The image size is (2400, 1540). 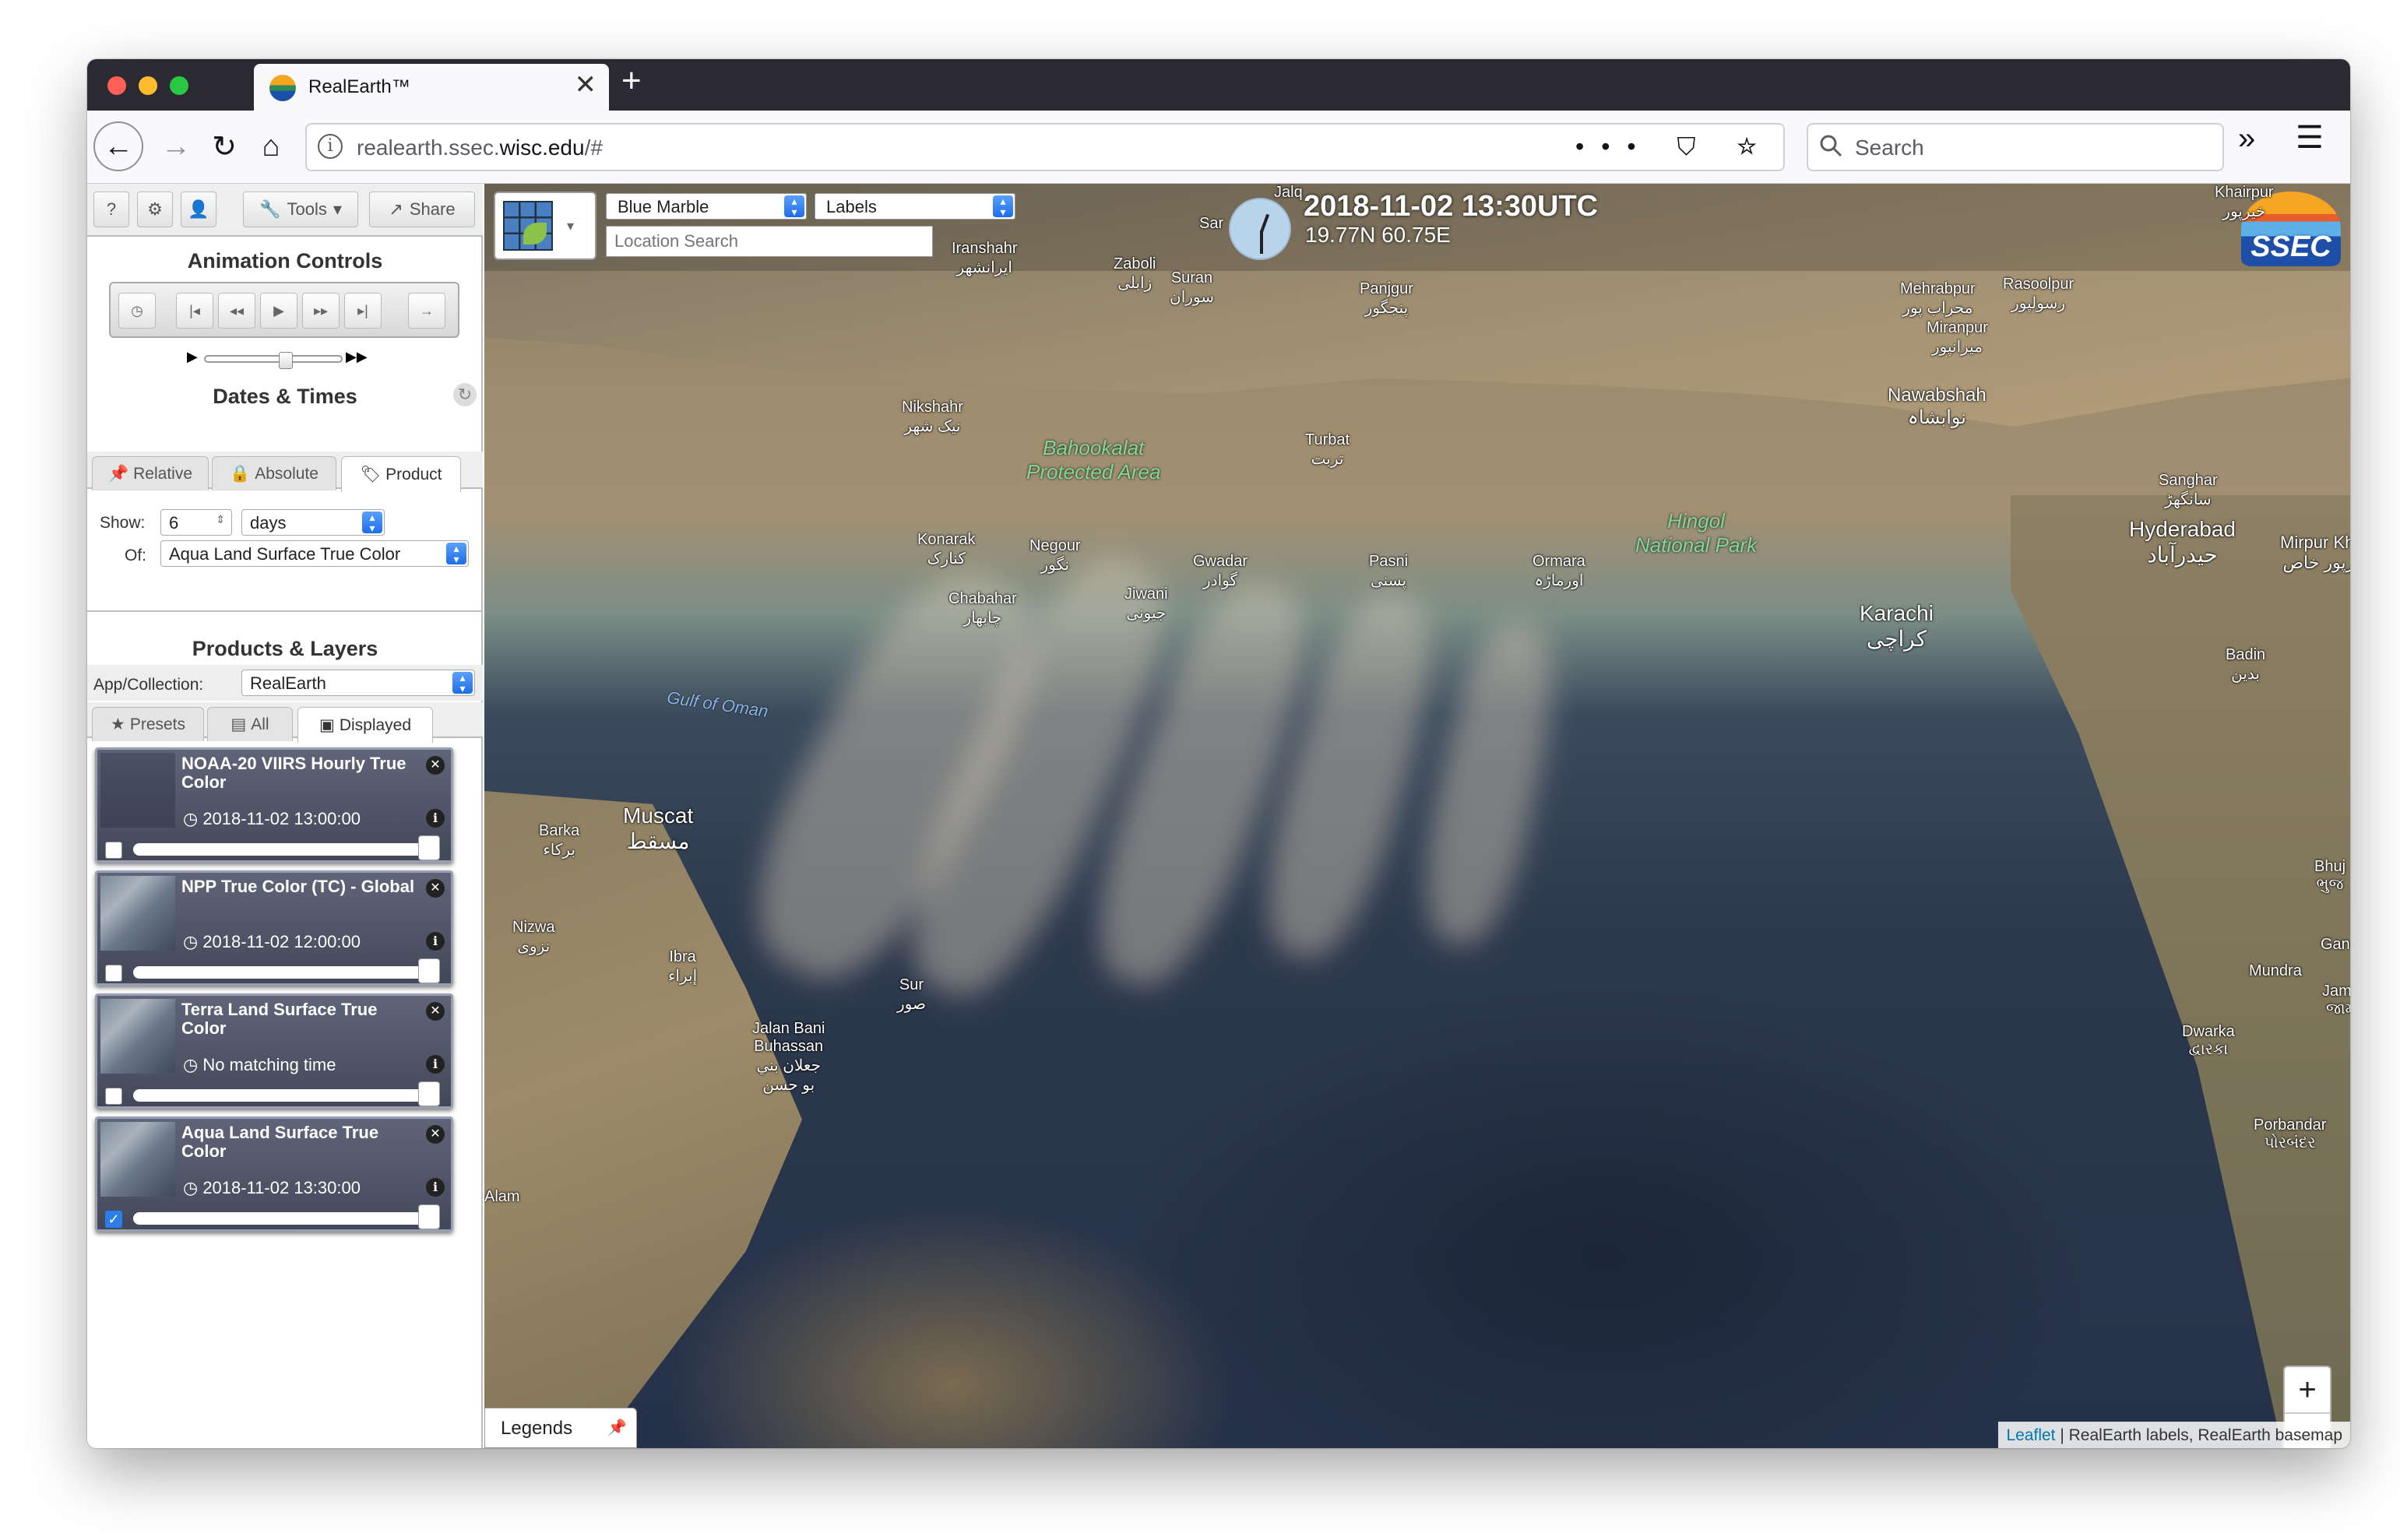 I want to click on layer-thumbnail, so click(x=137, y=913).